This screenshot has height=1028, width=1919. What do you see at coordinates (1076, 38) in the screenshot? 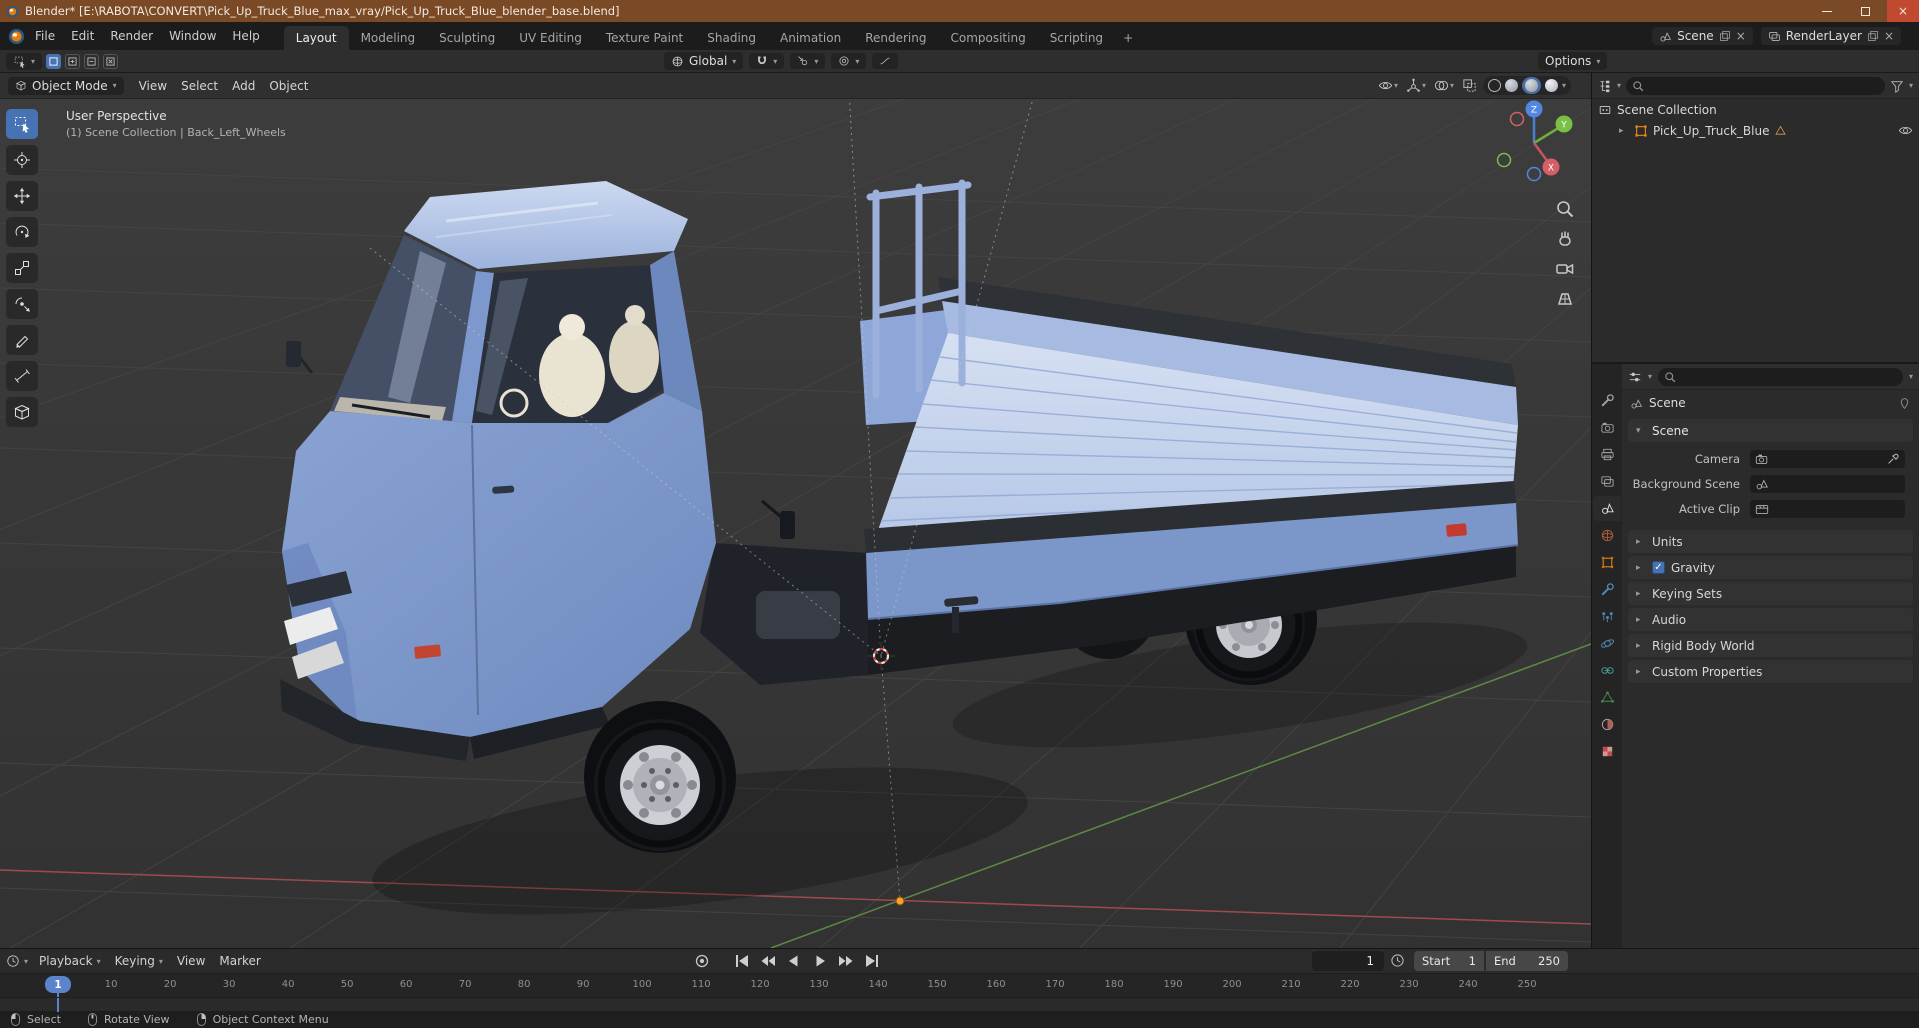
I see `workspace-tab-scripting: Scripting` at bounding box center [1076, 38].